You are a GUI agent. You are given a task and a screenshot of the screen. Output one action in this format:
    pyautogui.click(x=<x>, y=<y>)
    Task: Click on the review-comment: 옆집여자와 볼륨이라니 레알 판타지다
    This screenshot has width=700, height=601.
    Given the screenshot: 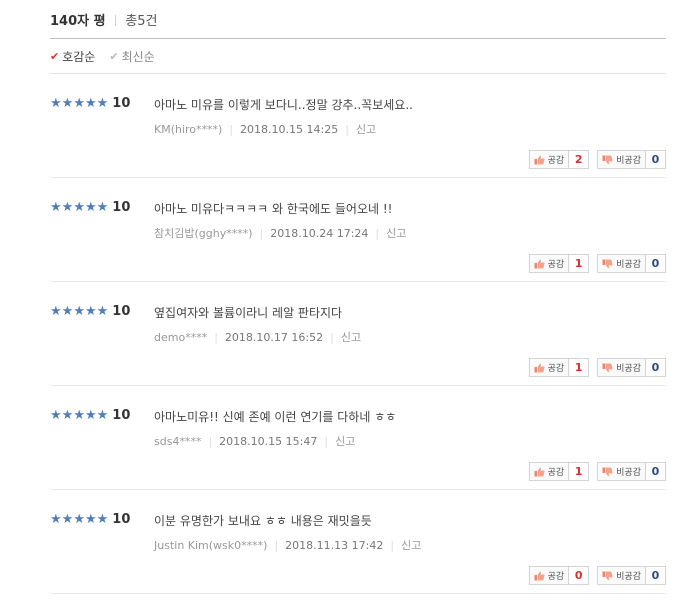 What is the action you would take?
    pyautogui.click(x=248, y=313)
    